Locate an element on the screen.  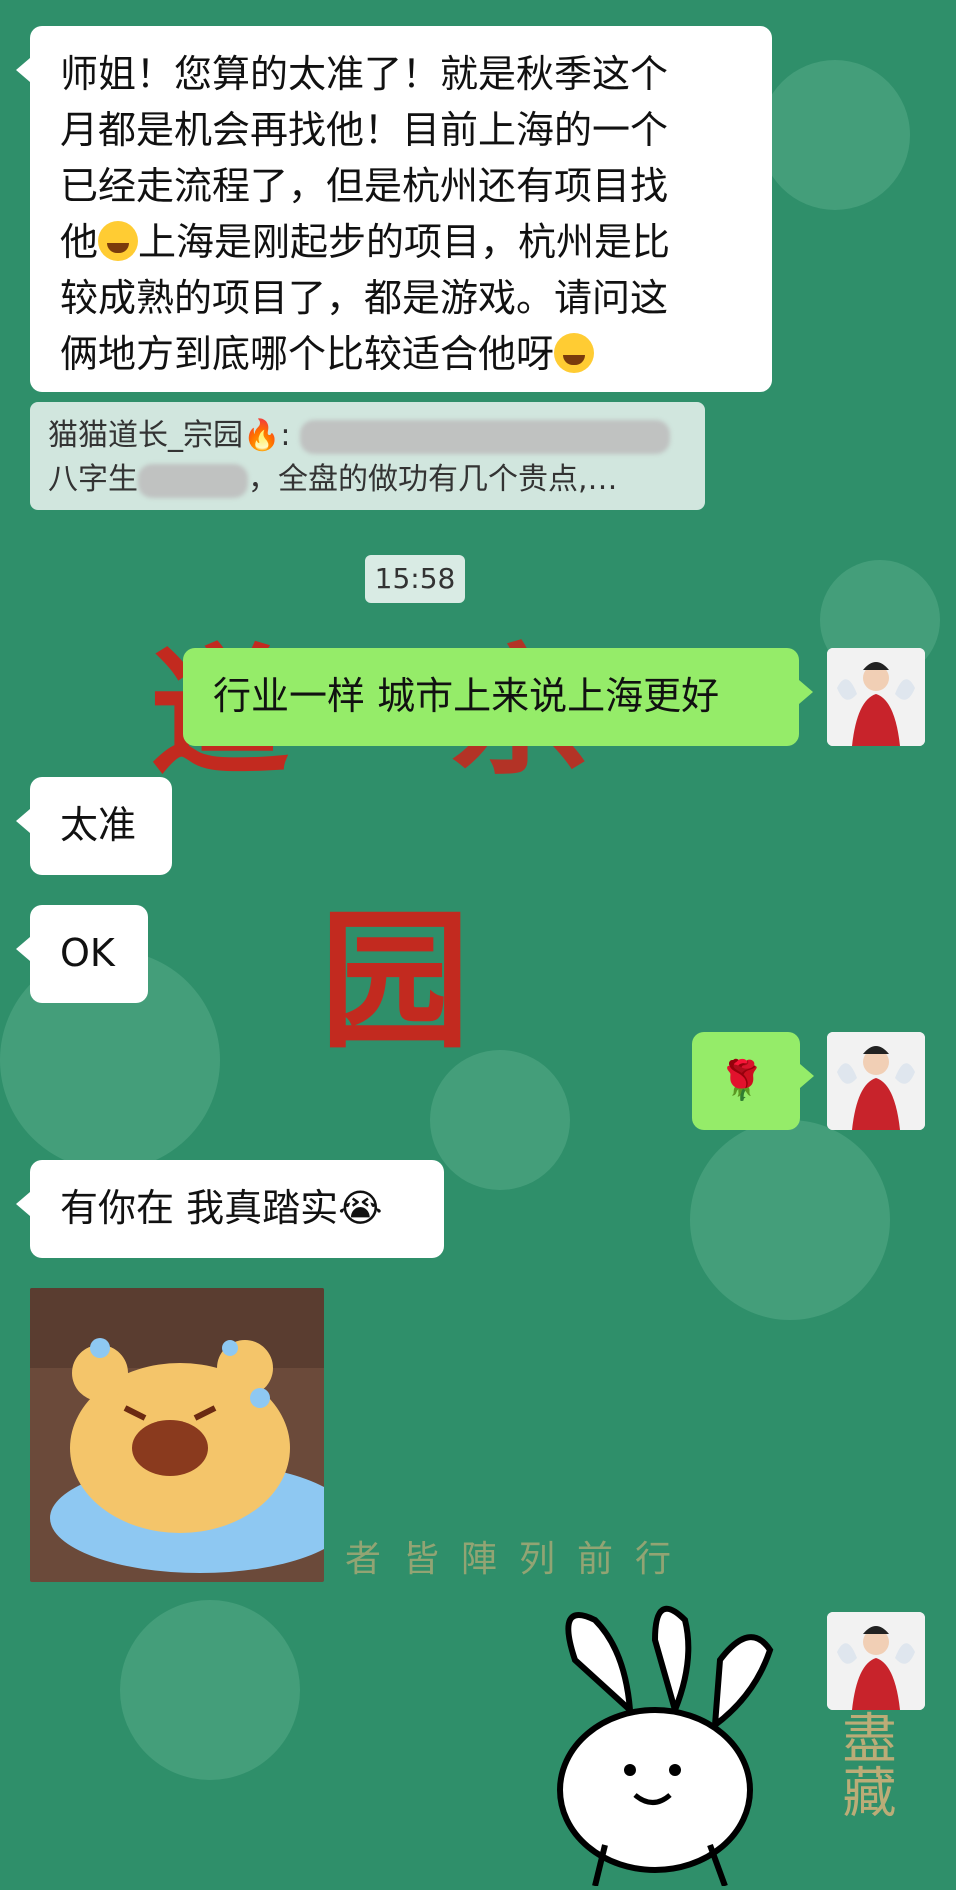
bunny-sticker is located at coordinates (665, 1744).